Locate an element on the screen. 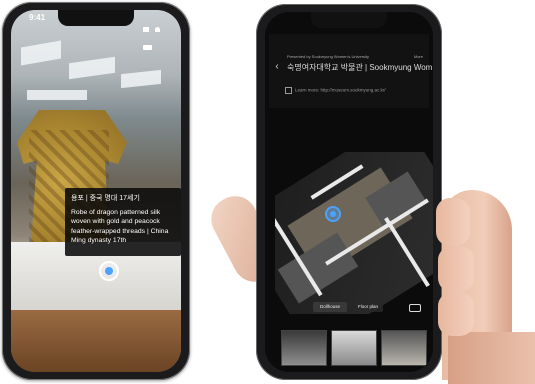 The height and width of the screenshot is (384, 535). more-link: More is located at coordinates (418, 56).